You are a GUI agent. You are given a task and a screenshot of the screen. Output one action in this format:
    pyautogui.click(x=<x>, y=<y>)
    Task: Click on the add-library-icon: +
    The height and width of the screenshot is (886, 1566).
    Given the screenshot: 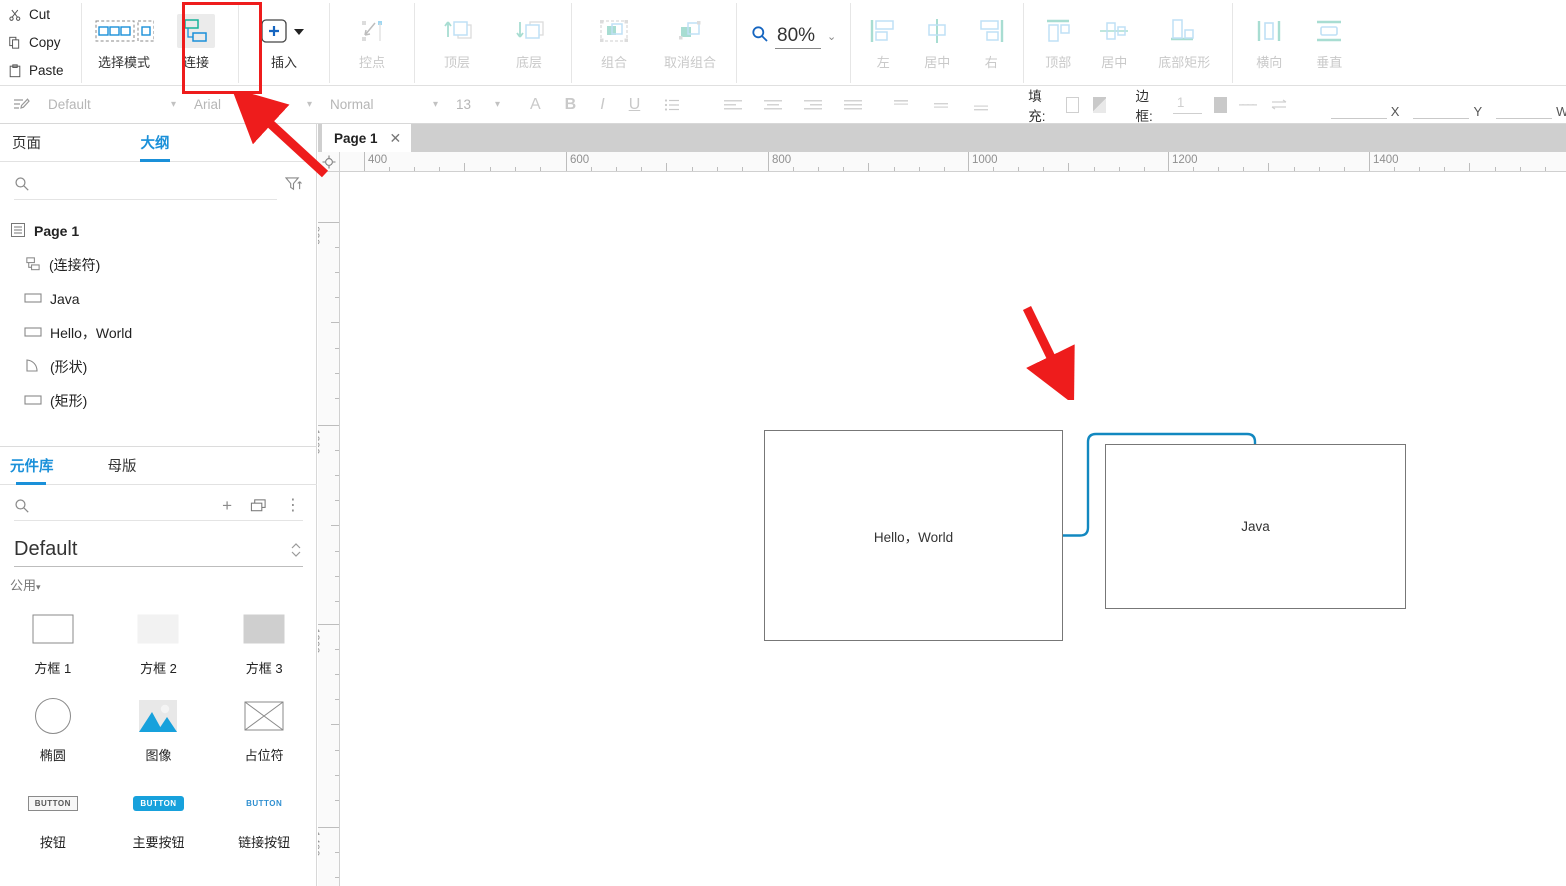 What is the action you would take?
    pyautogui.click(x=227, y=505)
    